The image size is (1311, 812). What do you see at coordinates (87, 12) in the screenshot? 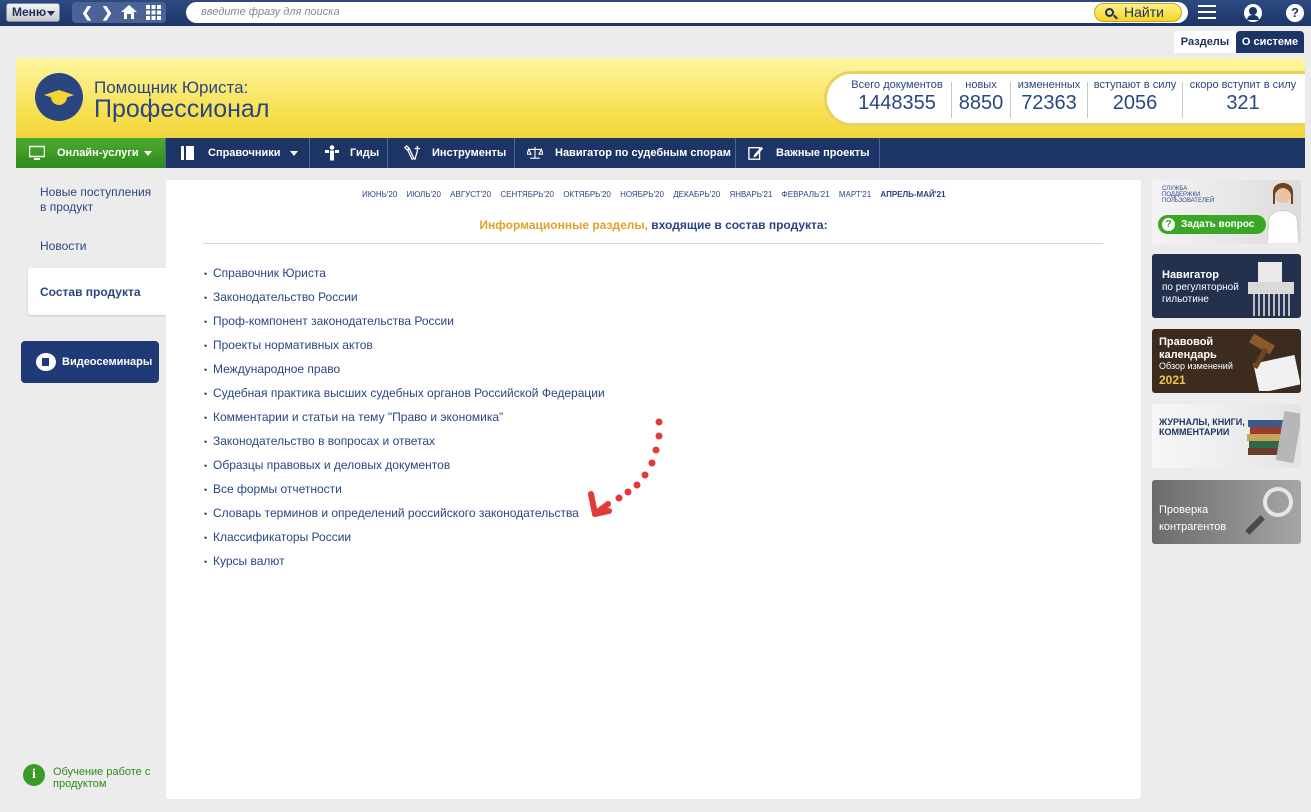
I see `back-arrow-icon: ❮` at bounding box center [87, 12].